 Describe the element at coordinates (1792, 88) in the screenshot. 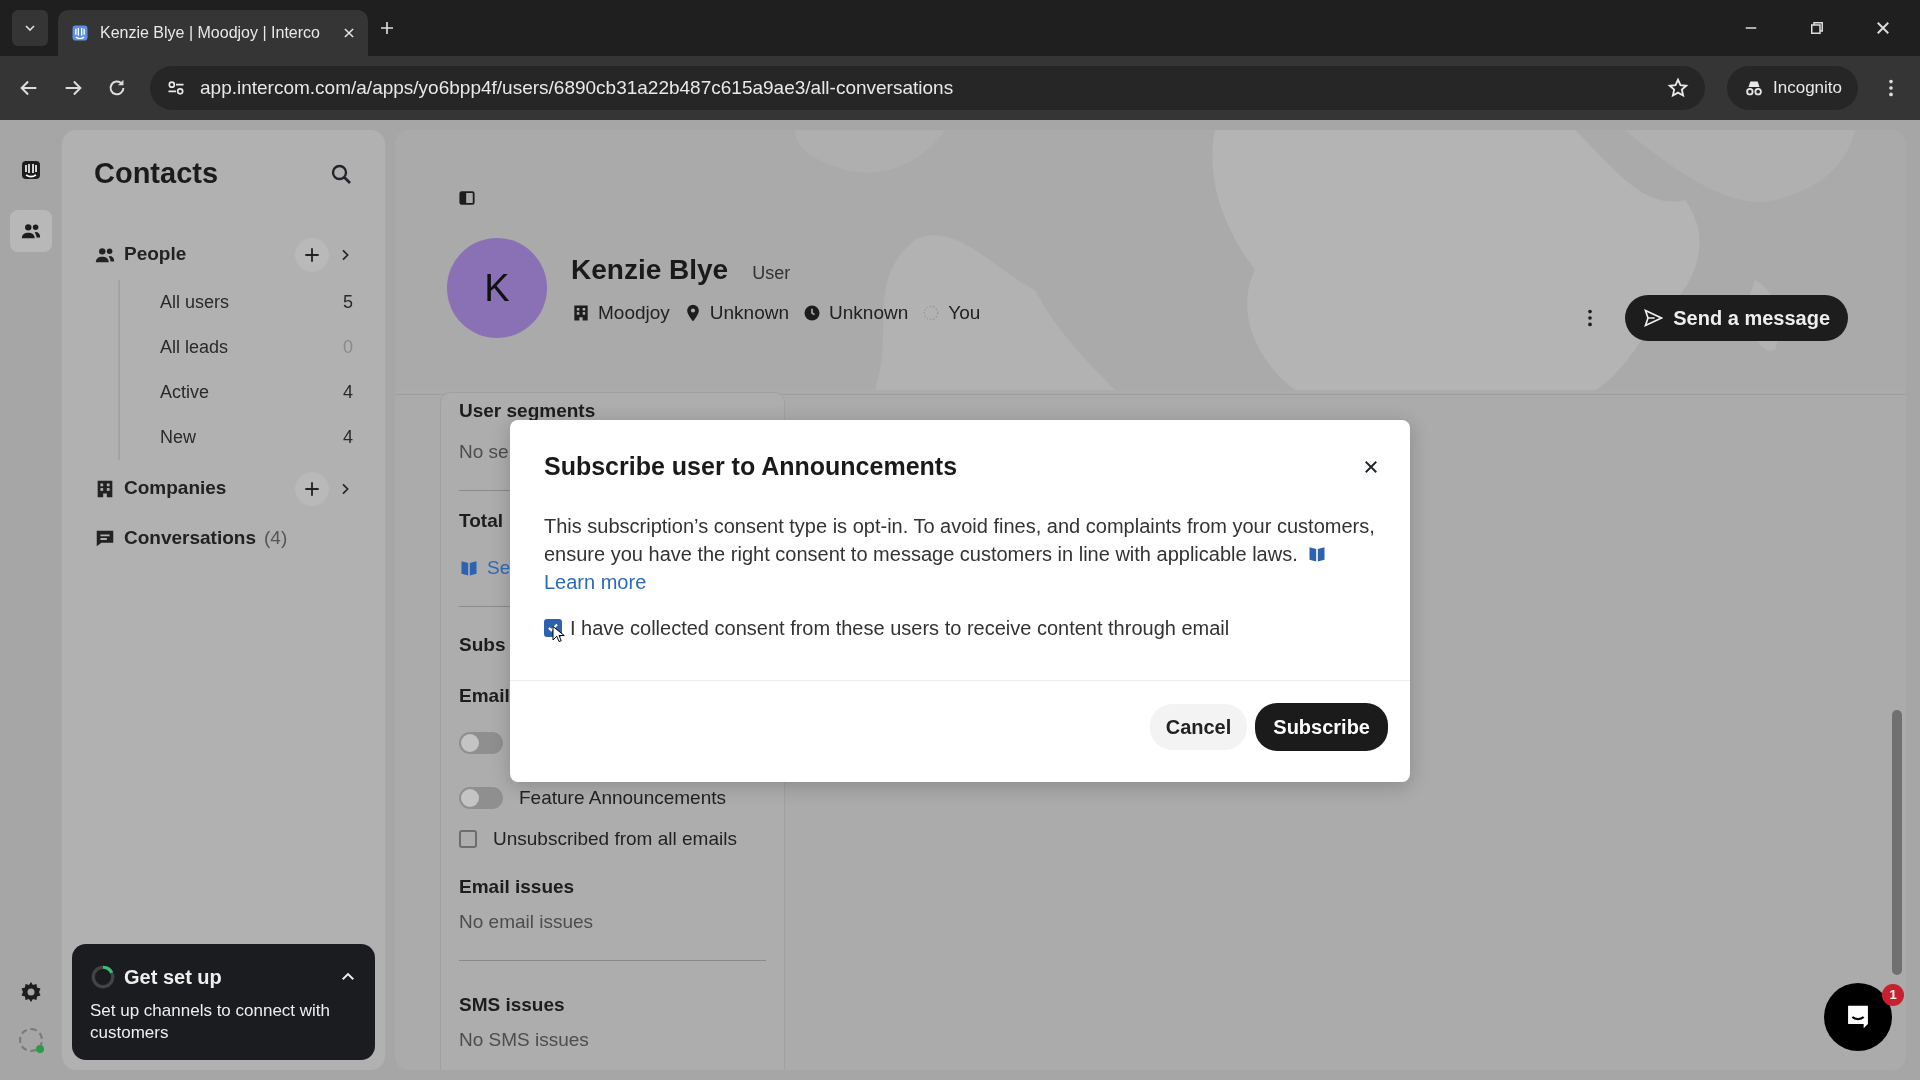

I see `incognito-button: Incognito` at that location.